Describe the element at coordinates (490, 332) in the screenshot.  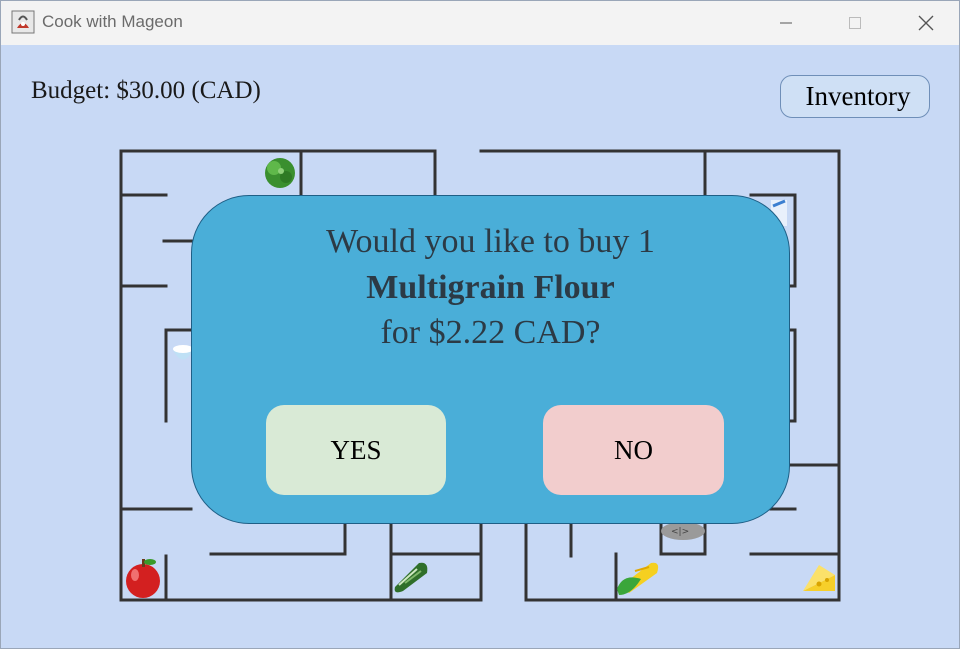
I see `item-price: for $2.22 CAD?` at that location.